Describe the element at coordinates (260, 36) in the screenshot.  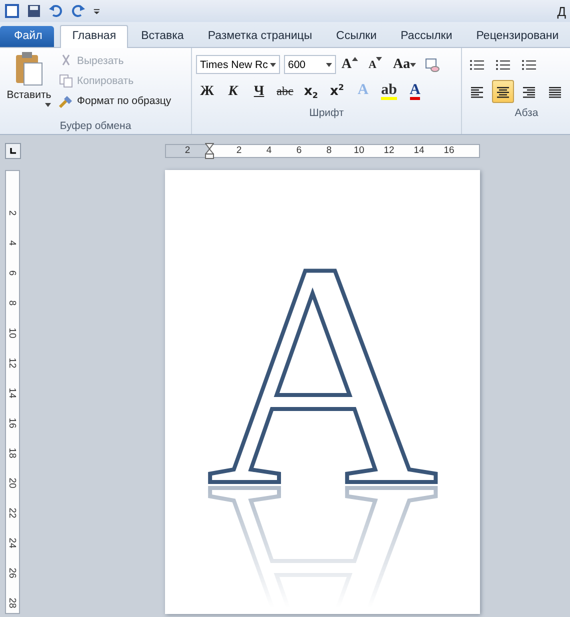
I see `ribbon-tab: Разметка страницы` at that location.